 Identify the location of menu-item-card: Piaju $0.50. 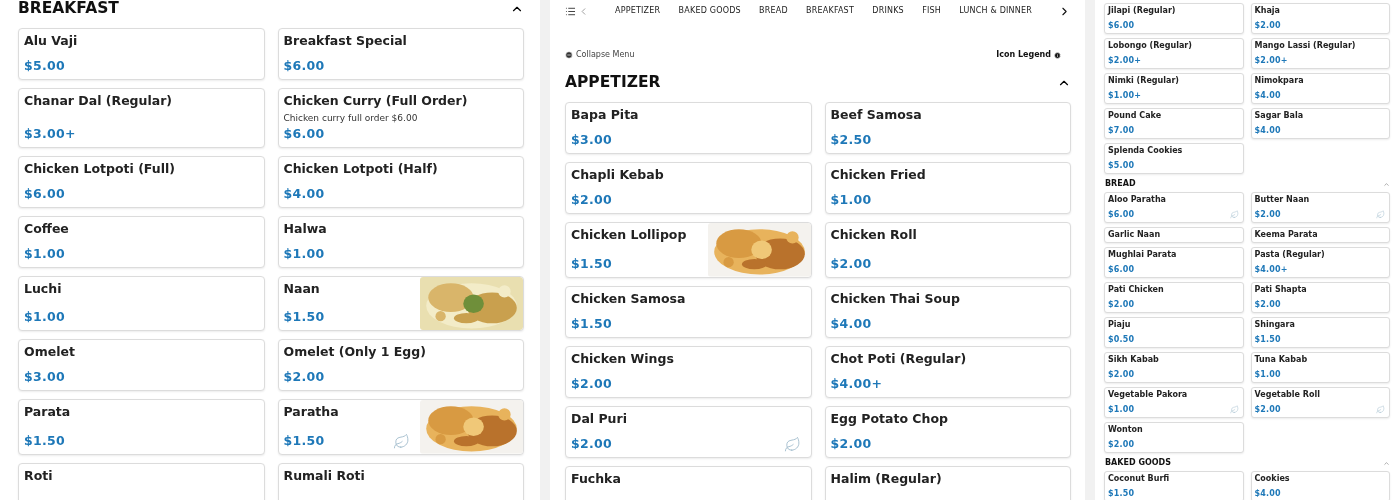
(1174, 332).